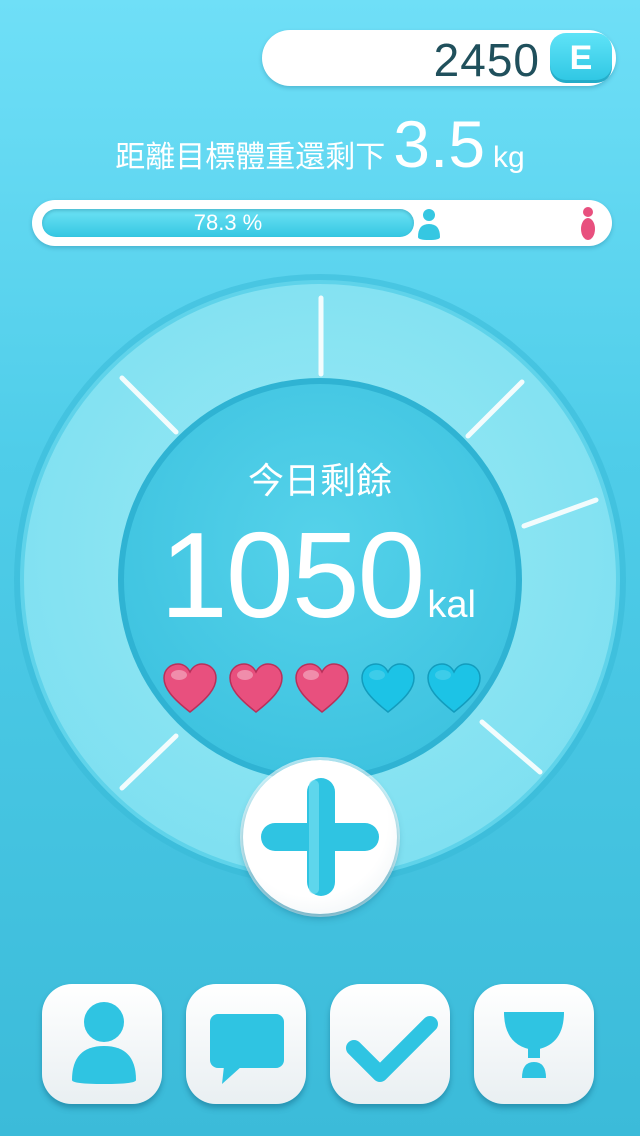 This screenshot has width=640, height=1136. I want to click on goal-unit: kg, so click(509, 157).